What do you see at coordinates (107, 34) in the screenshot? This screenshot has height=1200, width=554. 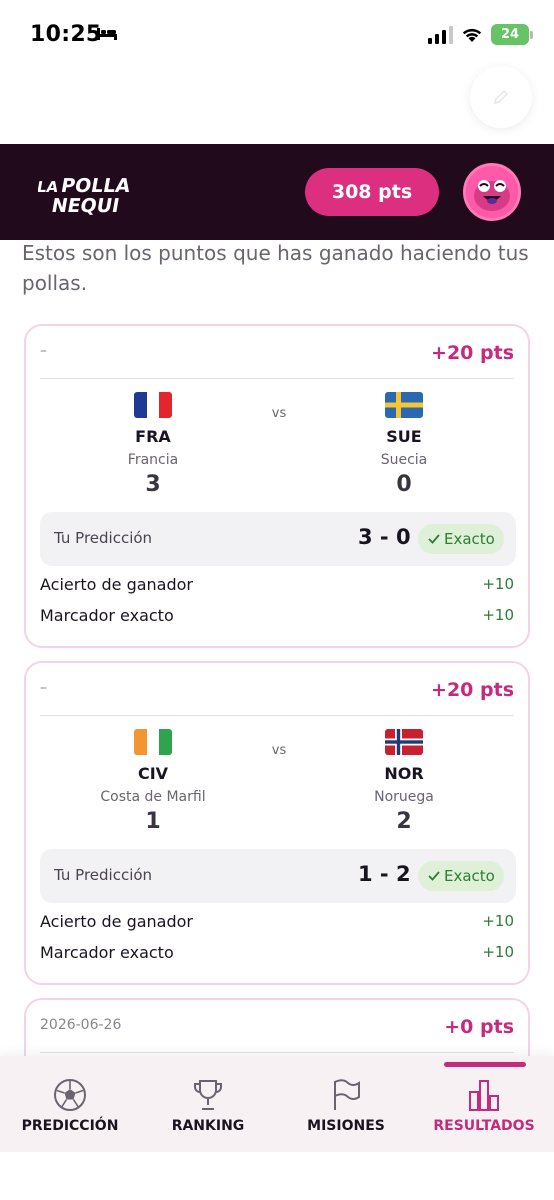 I see `sleep-bed-icon` at bounding box center [107, 34].